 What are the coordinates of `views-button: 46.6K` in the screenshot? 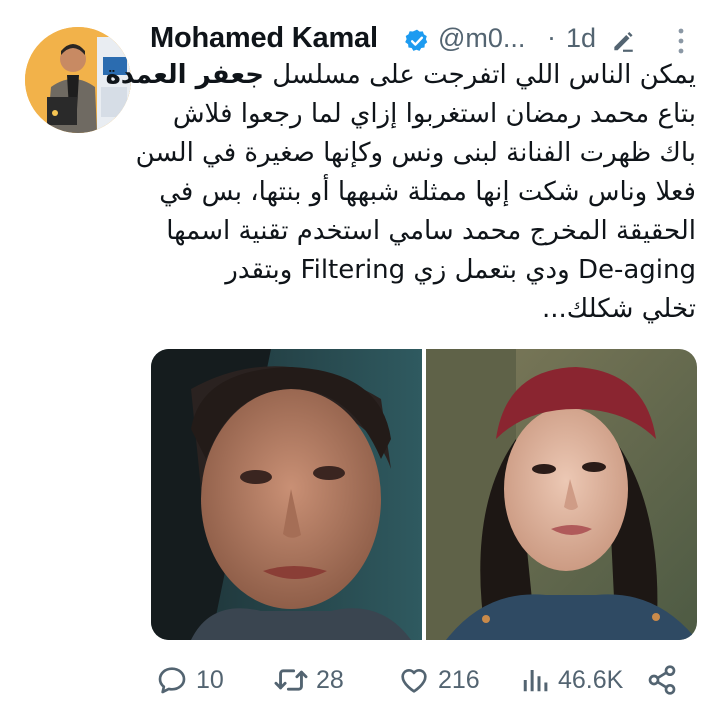 It's located at (571, 680).